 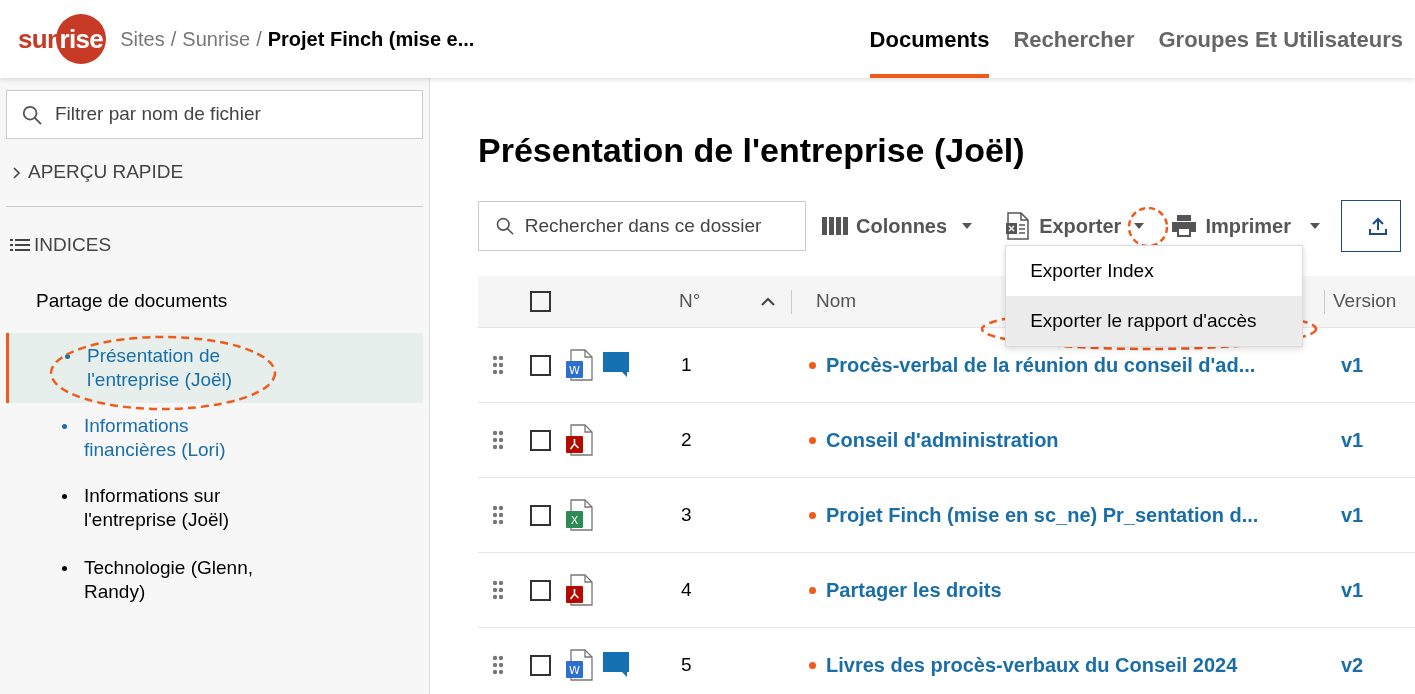 I want to click on tree-item: Partage de documents, so click(x=214, y=301).